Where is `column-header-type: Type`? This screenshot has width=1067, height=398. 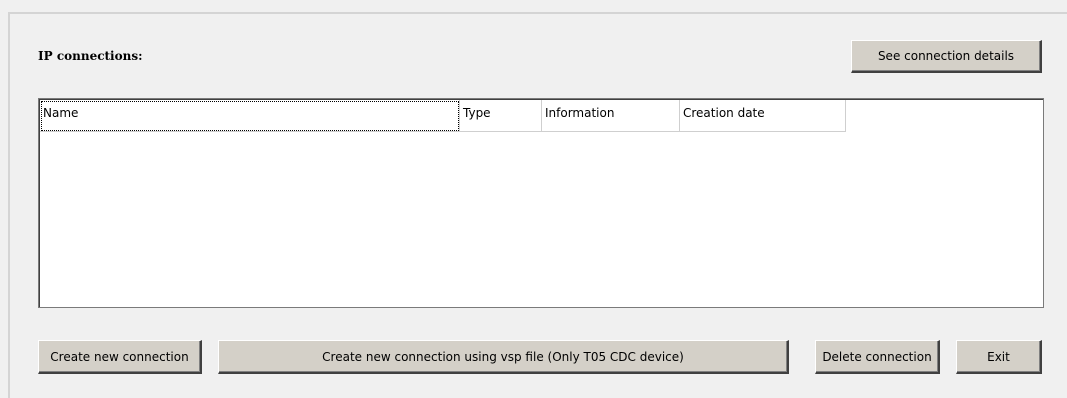 column-header-type: Type is located at coordinates (501, 116).